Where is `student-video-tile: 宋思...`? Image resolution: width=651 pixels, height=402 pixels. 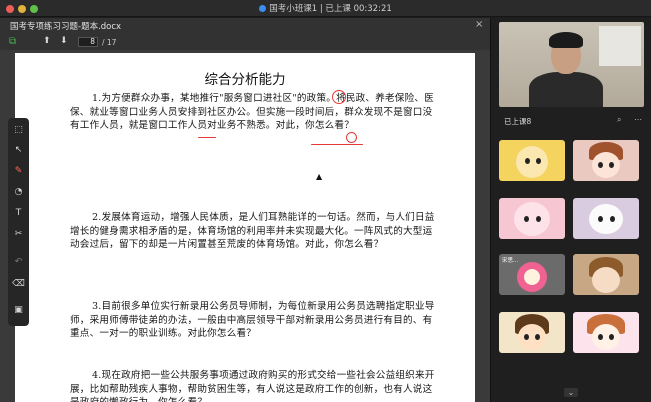 student-video-tile: 宋思... is located at coordinates (532, 274).